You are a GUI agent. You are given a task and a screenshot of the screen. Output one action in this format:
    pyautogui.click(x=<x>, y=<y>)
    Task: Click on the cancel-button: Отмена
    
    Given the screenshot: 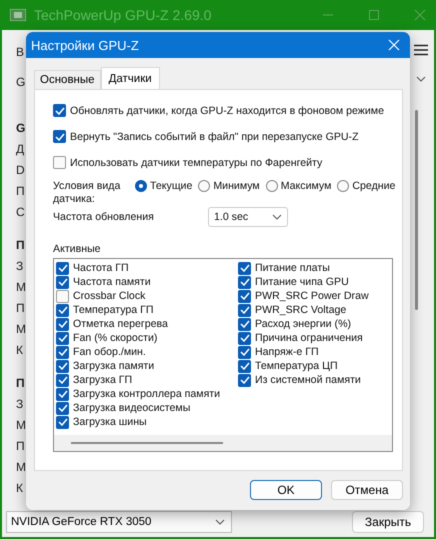 What is the action you would take?
    pyautogui.click(x=367, y=490)
    